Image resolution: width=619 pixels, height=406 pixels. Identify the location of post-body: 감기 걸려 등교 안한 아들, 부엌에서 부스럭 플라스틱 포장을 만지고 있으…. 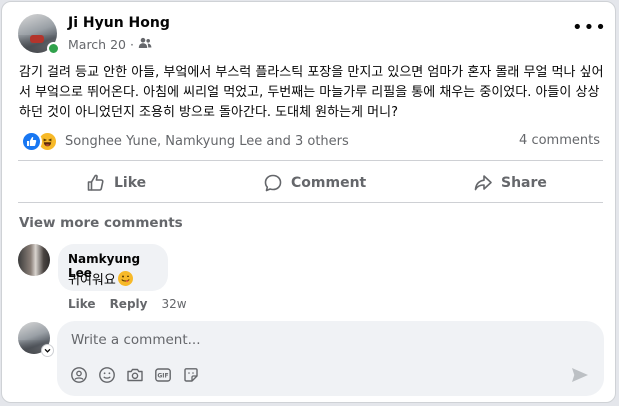
(311, 92).